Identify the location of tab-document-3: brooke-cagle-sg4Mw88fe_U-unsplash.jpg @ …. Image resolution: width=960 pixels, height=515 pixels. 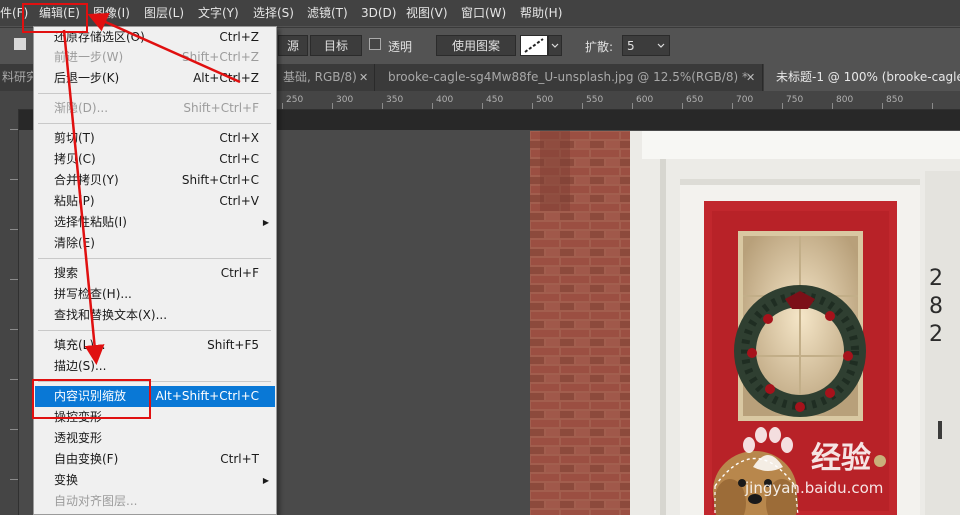
(569, 77).